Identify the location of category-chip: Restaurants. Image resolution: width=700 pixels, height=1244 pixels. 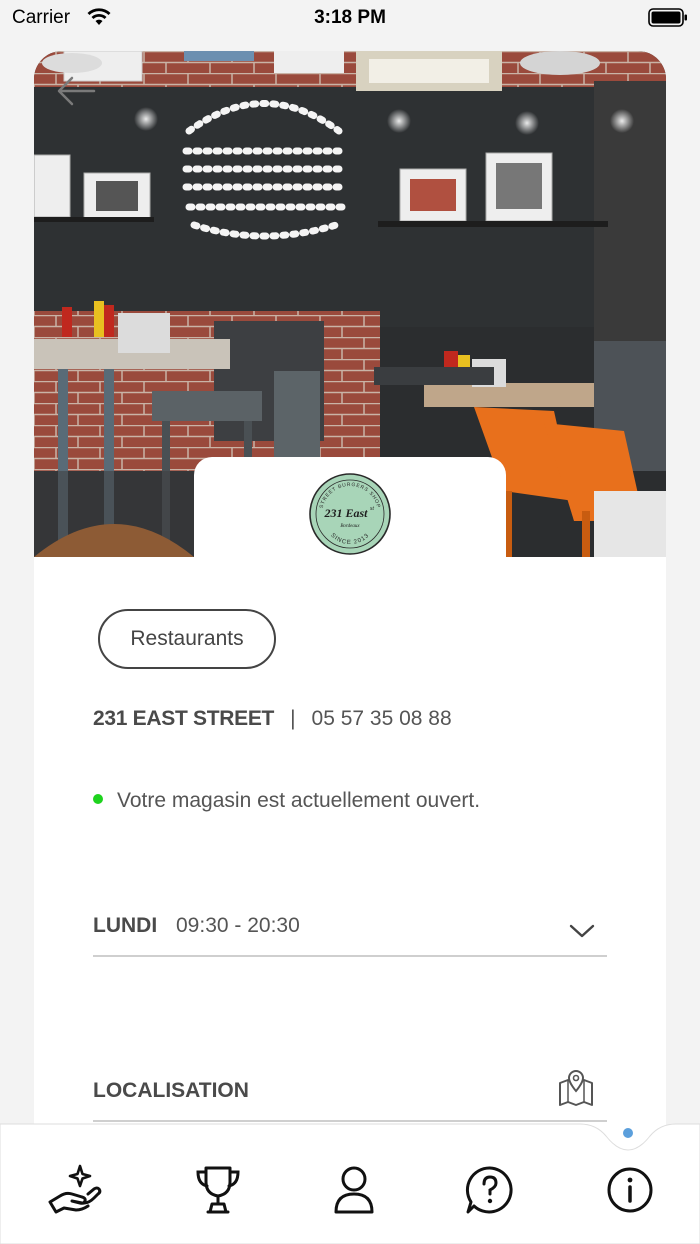
(187, 639).